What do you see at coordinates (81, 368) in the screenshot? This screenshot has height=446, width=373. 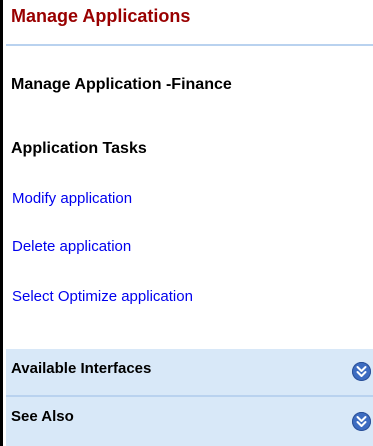 I see `available-interfaces-label: Available Interfaces` at bounding box center [81, 368].